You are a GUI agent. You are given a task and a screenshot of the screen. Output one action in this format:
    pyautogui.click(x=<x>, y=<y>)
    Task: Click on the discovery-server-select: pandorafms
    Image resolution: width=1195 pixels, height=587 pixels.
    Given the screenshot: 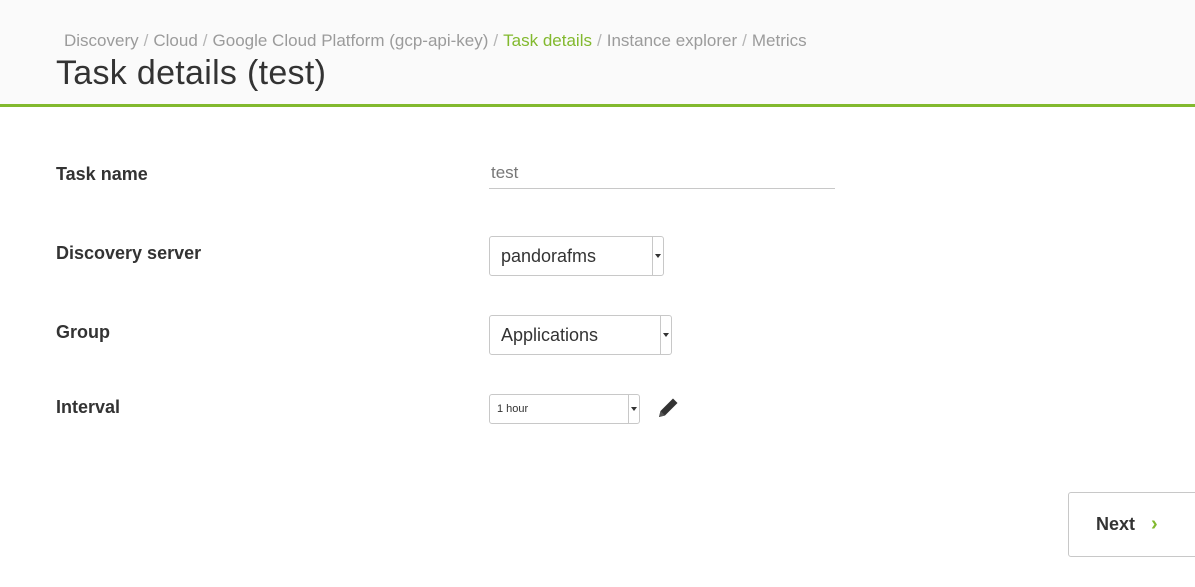 What is the action you would take?
    pyautogui.click(x=576, y=256)
    